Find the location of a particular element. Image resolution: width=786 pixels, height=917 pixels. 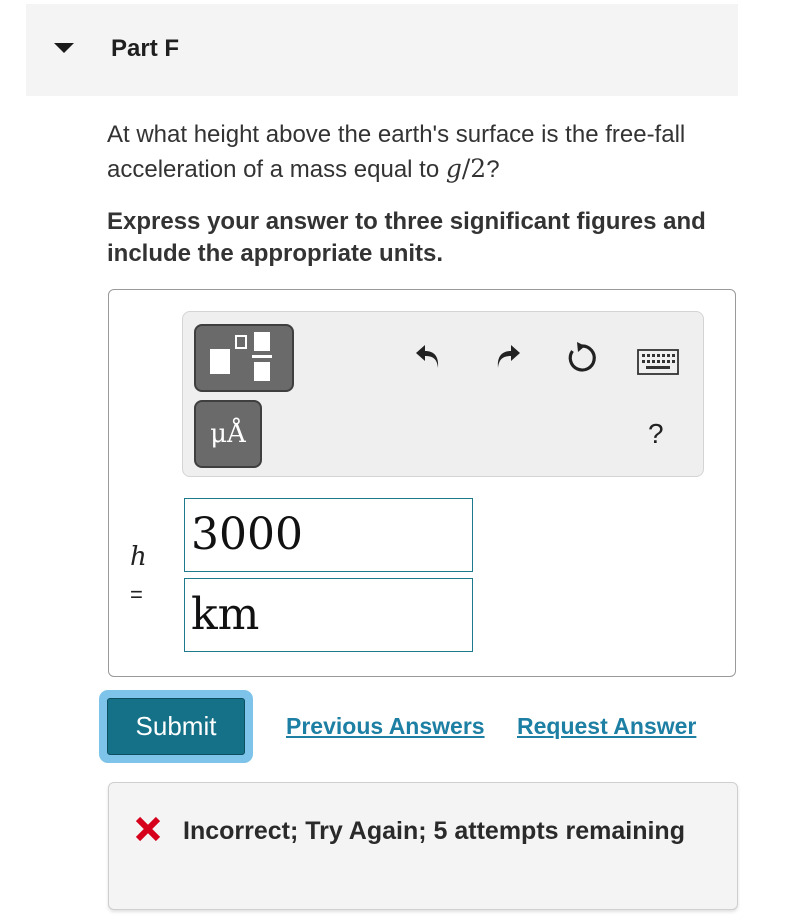

x-mark-icon is located at coordinates (148, 829).